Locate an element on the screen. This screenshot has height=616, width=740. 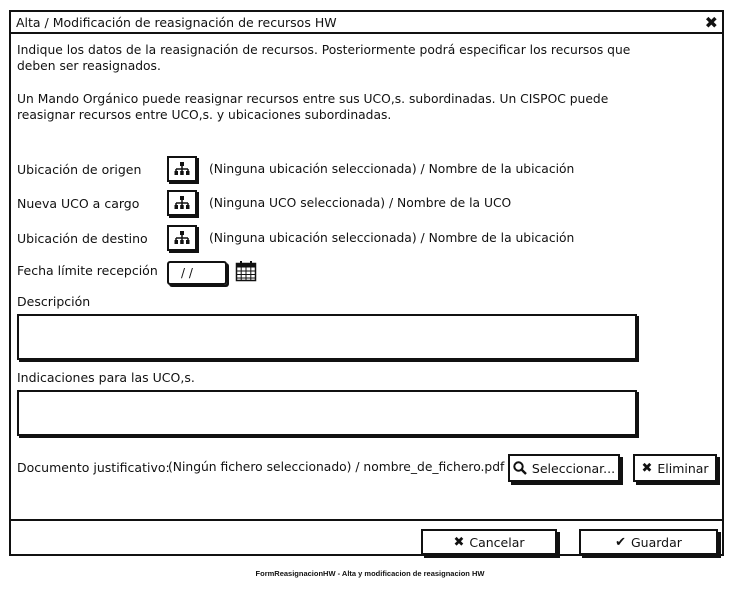
cancel-button-label: Cancelar is located at coordinates (497, 542).